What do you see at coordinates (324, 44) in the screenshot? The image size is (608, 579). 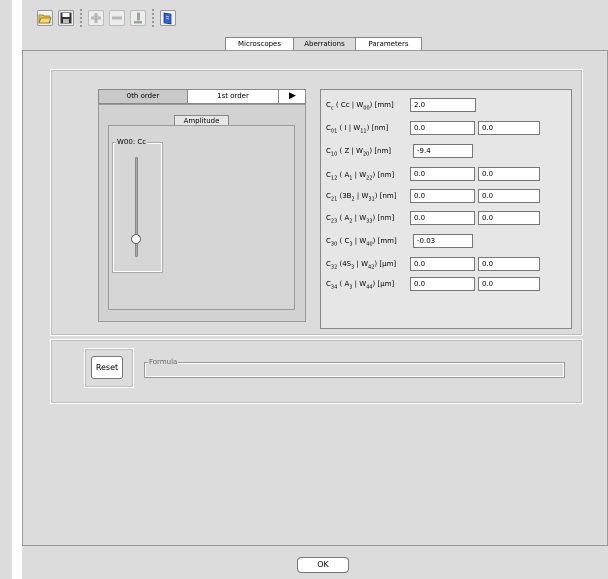 I see `tab-aberrations: Aberrations` at bounding box center [324, 44].